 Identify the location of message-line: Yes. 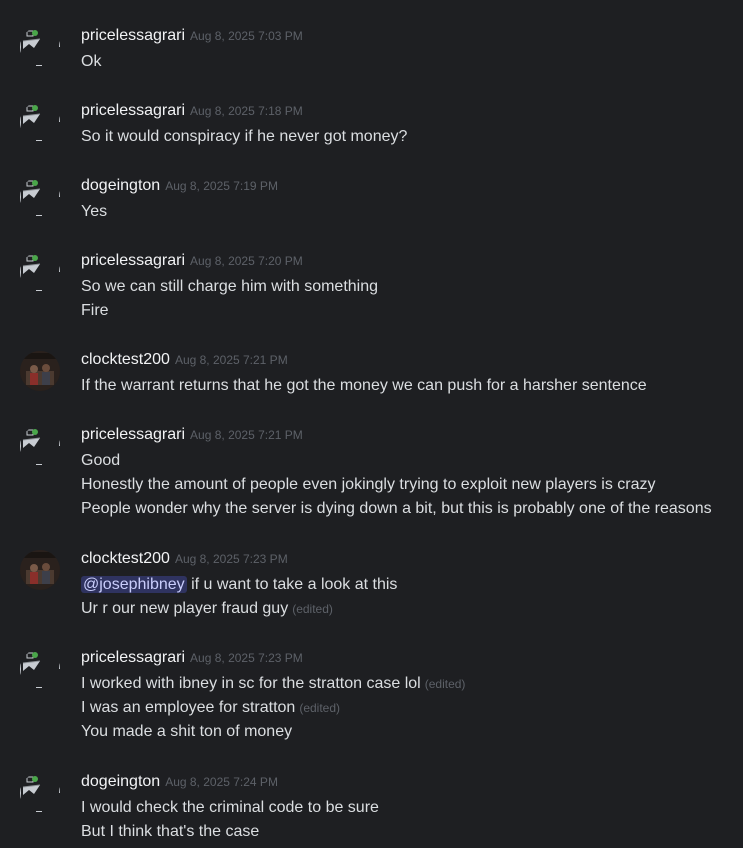
(94, 212).